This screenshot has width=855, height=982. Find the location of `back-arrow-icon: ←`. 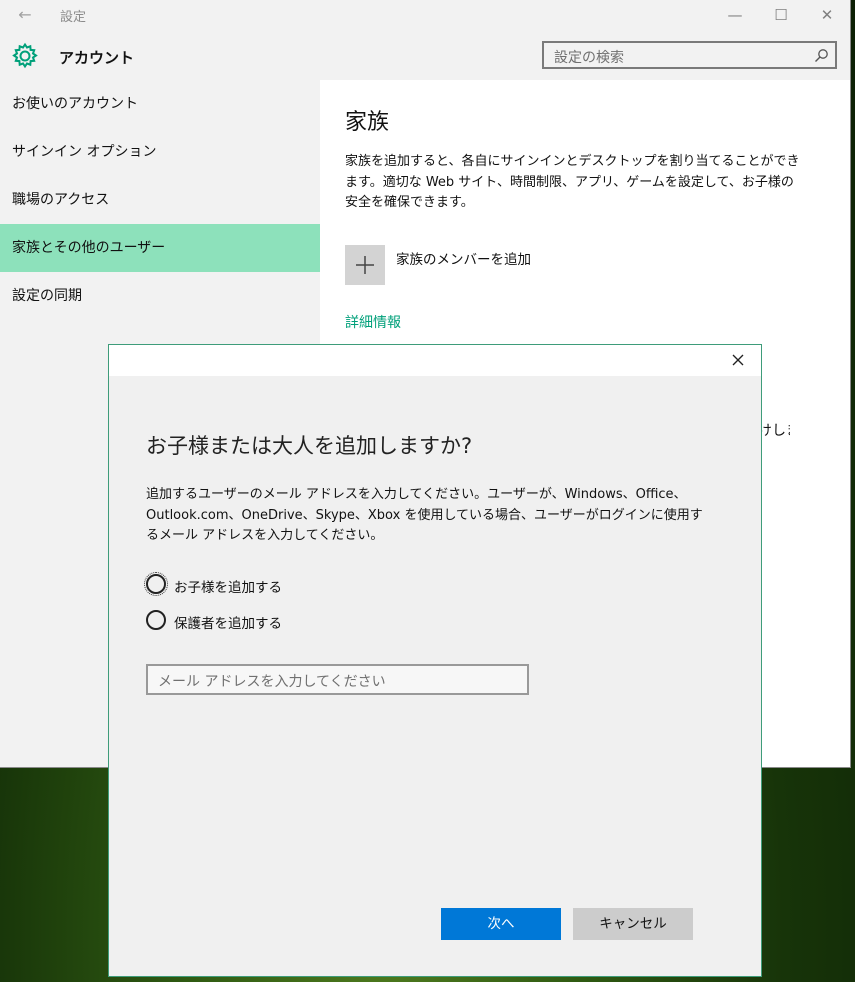

back-arrow-icon: ← is located at coordinates (25, 15).